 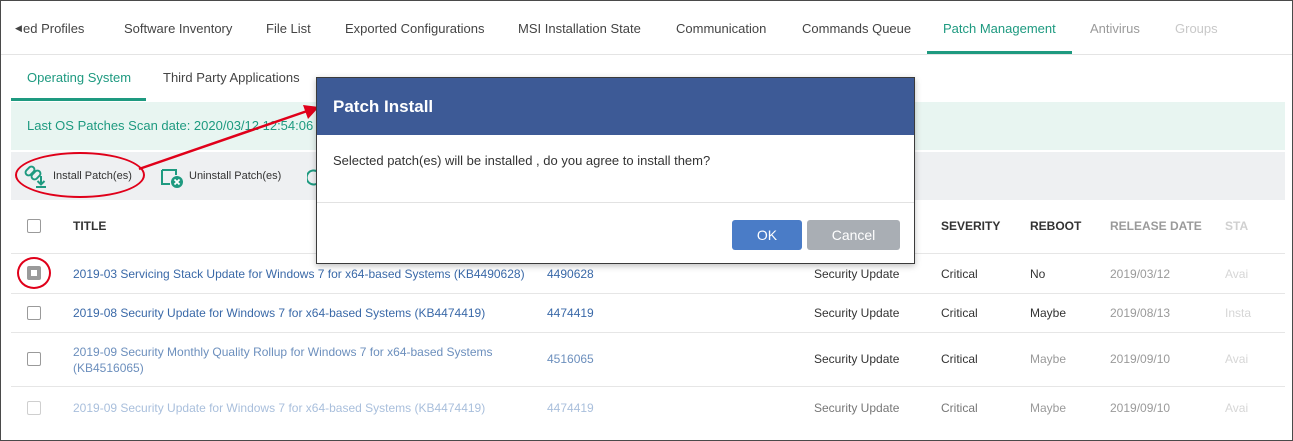 I want to click on tab-associated-profiles: ed Profiles, so click(x=53, y=28).